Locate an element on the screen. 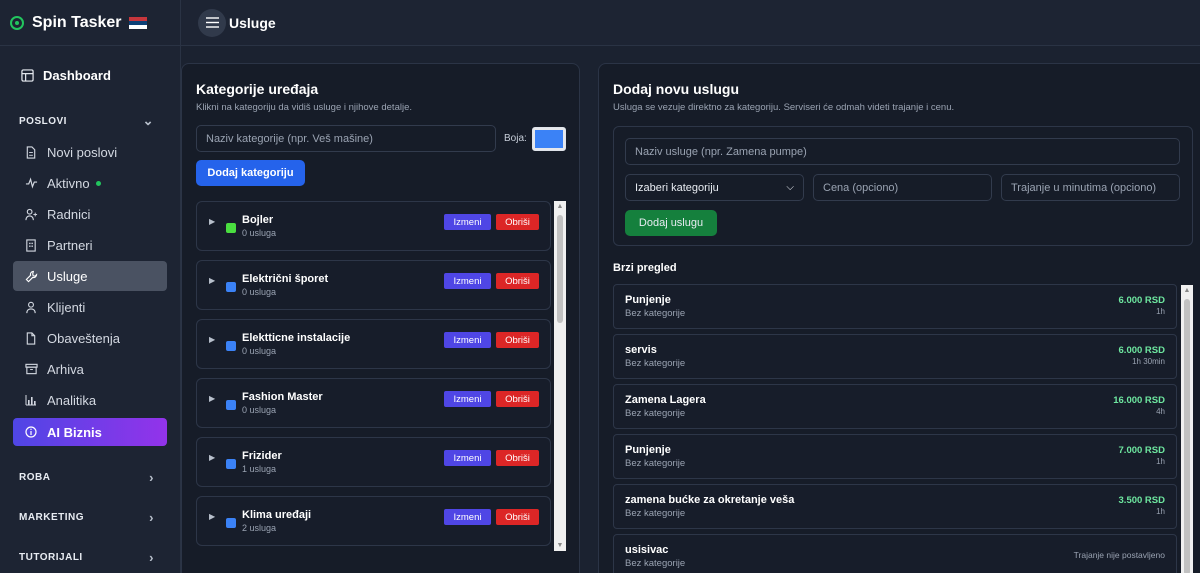  service-list-scrollbar: ▲ is located at coordinates (1187, 429).